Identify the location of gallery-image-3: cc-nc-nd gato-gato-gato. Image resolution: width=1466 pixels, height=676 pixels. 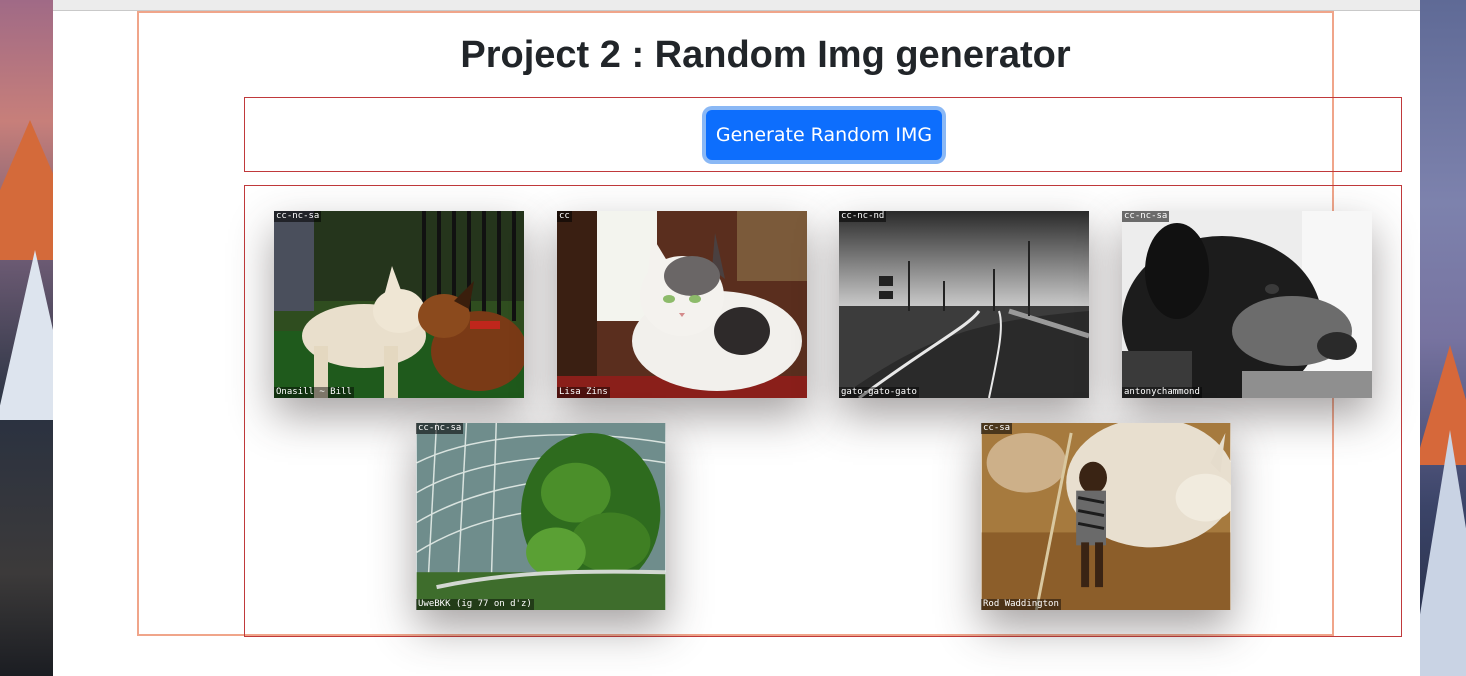
(964, 304).